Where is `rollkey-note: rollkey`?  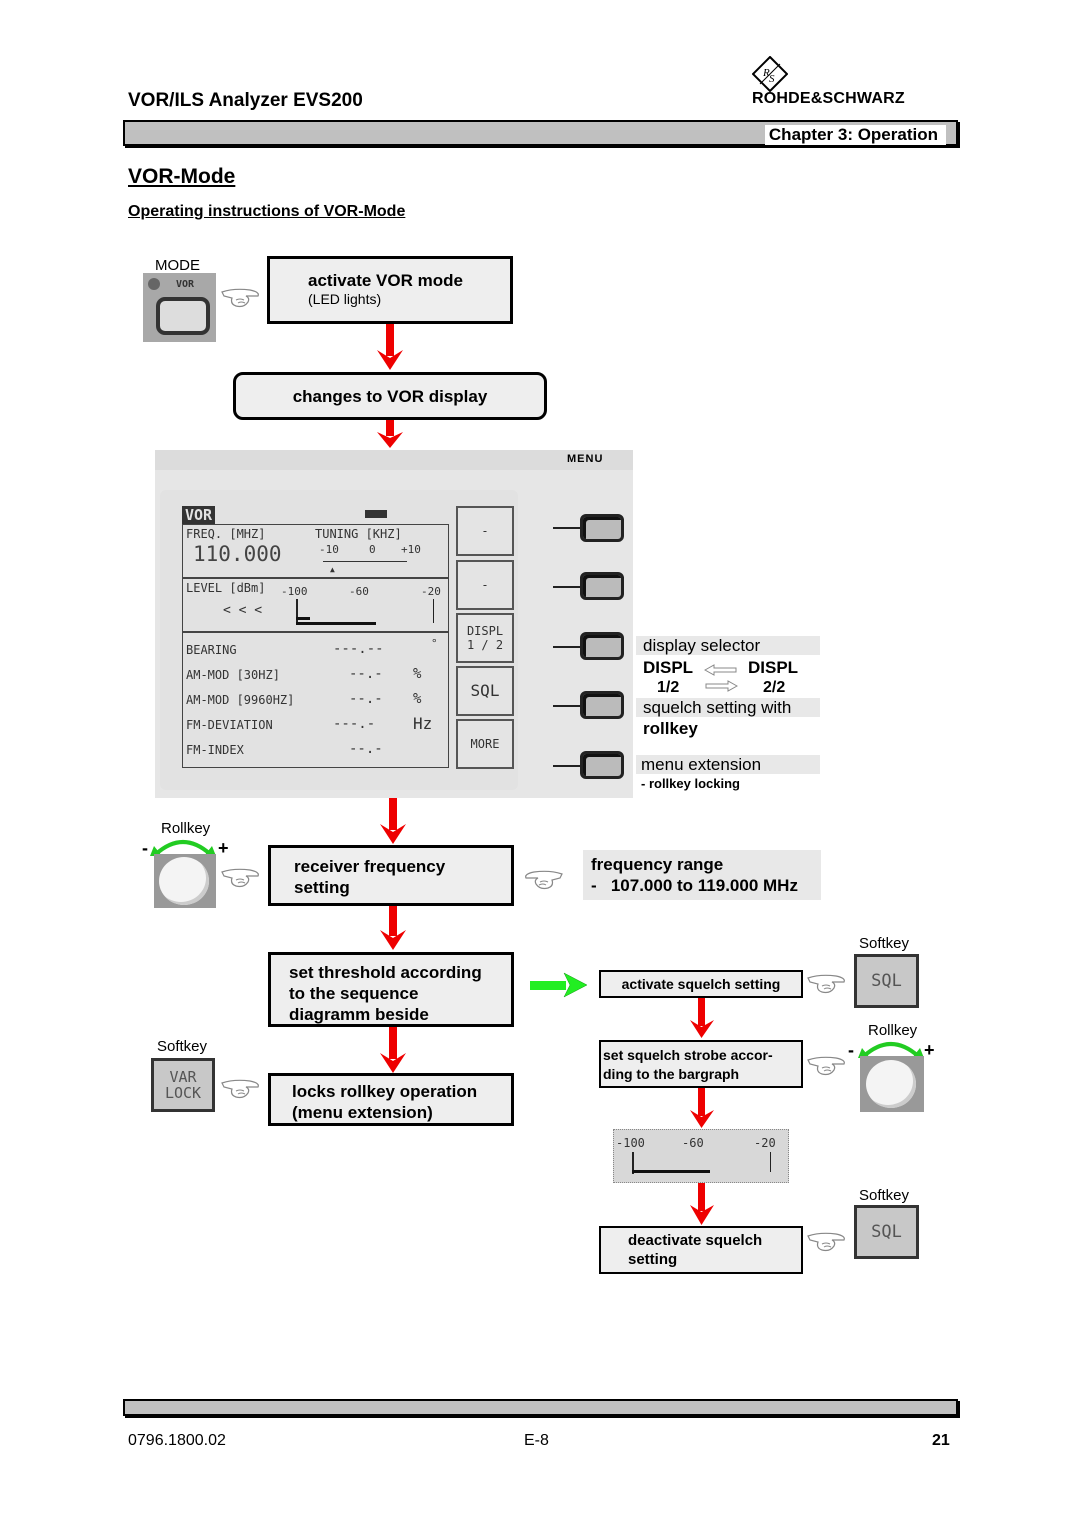 rollkey-note: rollkey is located at coordinates (670, 728).